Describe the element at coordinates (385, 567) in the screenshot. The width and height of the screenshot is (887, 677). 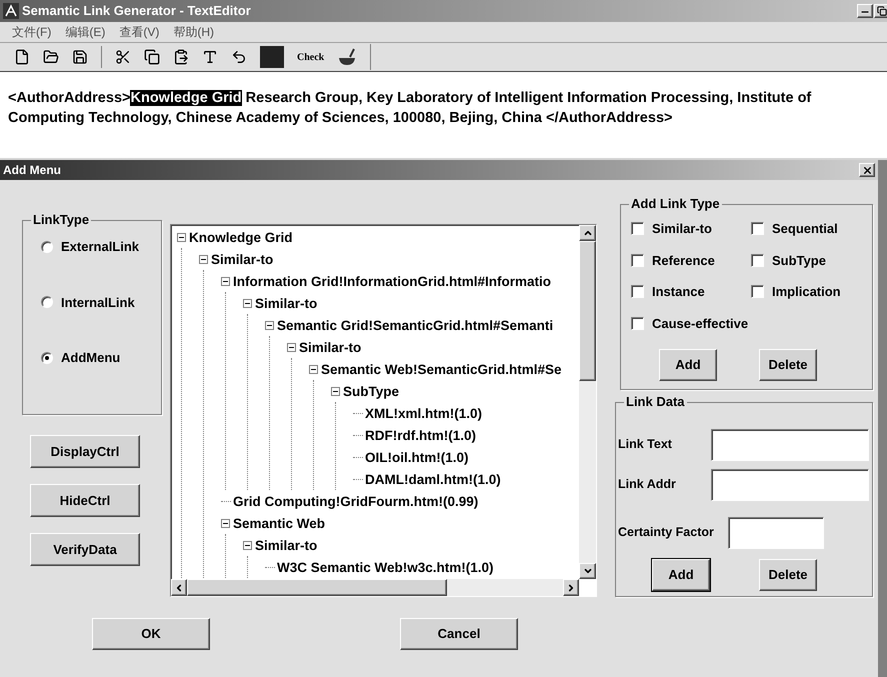
I see `tree-item: W3C Semantic Web!w3c.htm!(1.0)` at that location.